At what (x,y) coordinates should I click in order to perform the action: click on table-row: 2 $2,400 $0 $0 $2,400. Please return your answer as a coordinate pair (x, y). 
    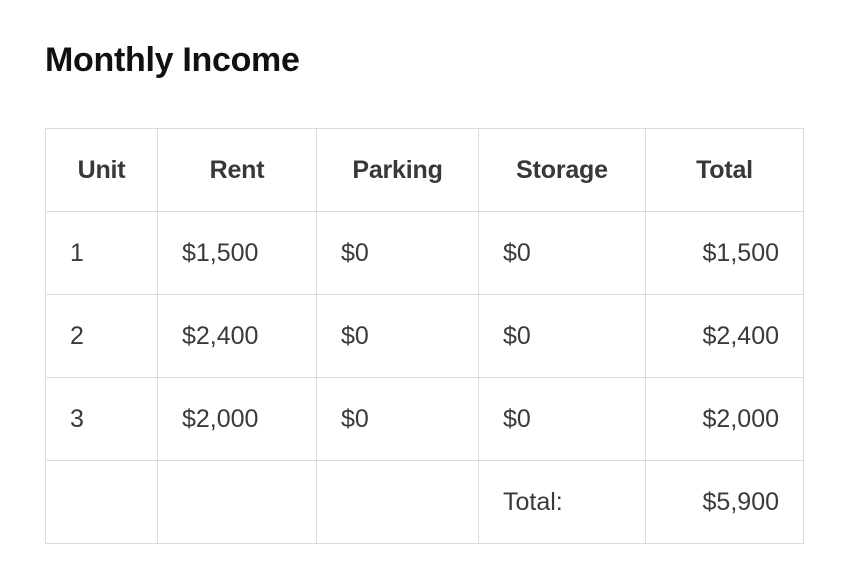
    Looking at the image, I should click on (424, 336).